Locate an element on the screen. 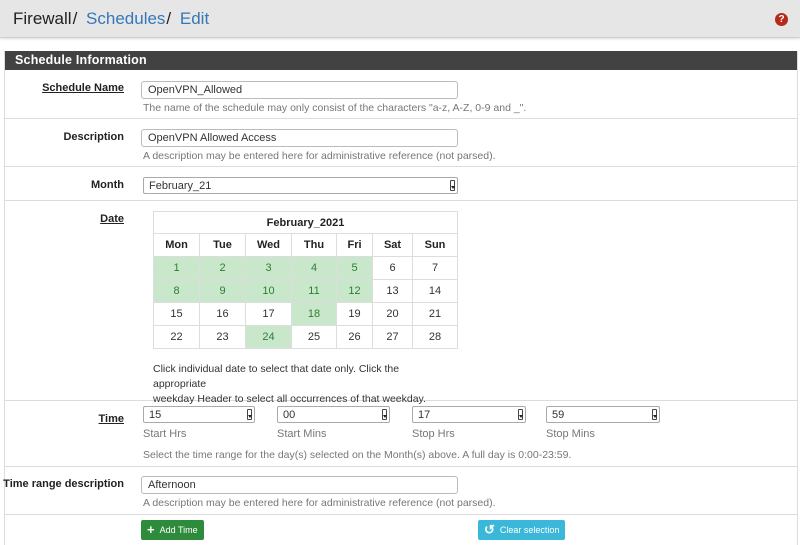  calendar-day: 22 is located at coordinates (176, 337).